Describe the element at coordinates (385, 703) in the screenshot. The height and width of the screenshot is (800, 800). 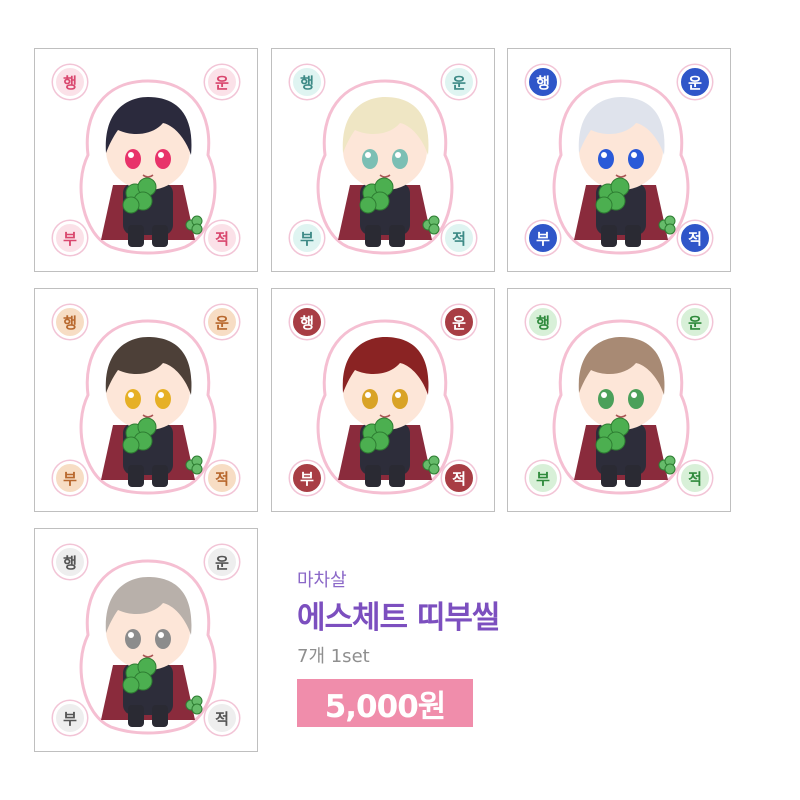
I see `price-tag: 5,000원` at that location.